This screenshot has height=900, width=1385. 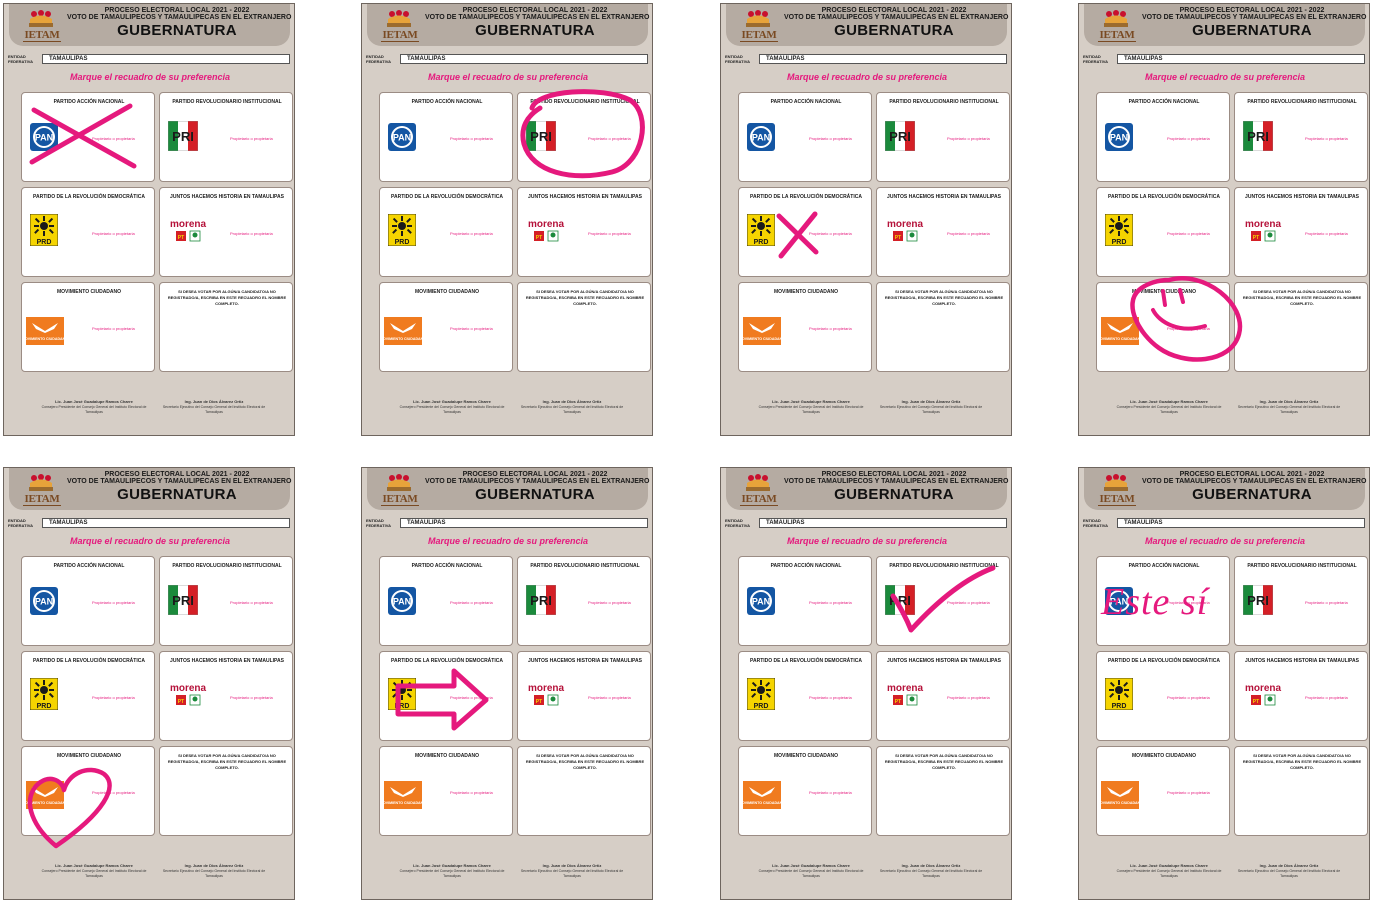 I want to click on pri-logo-text: PRI, so click(x=900, y=600).